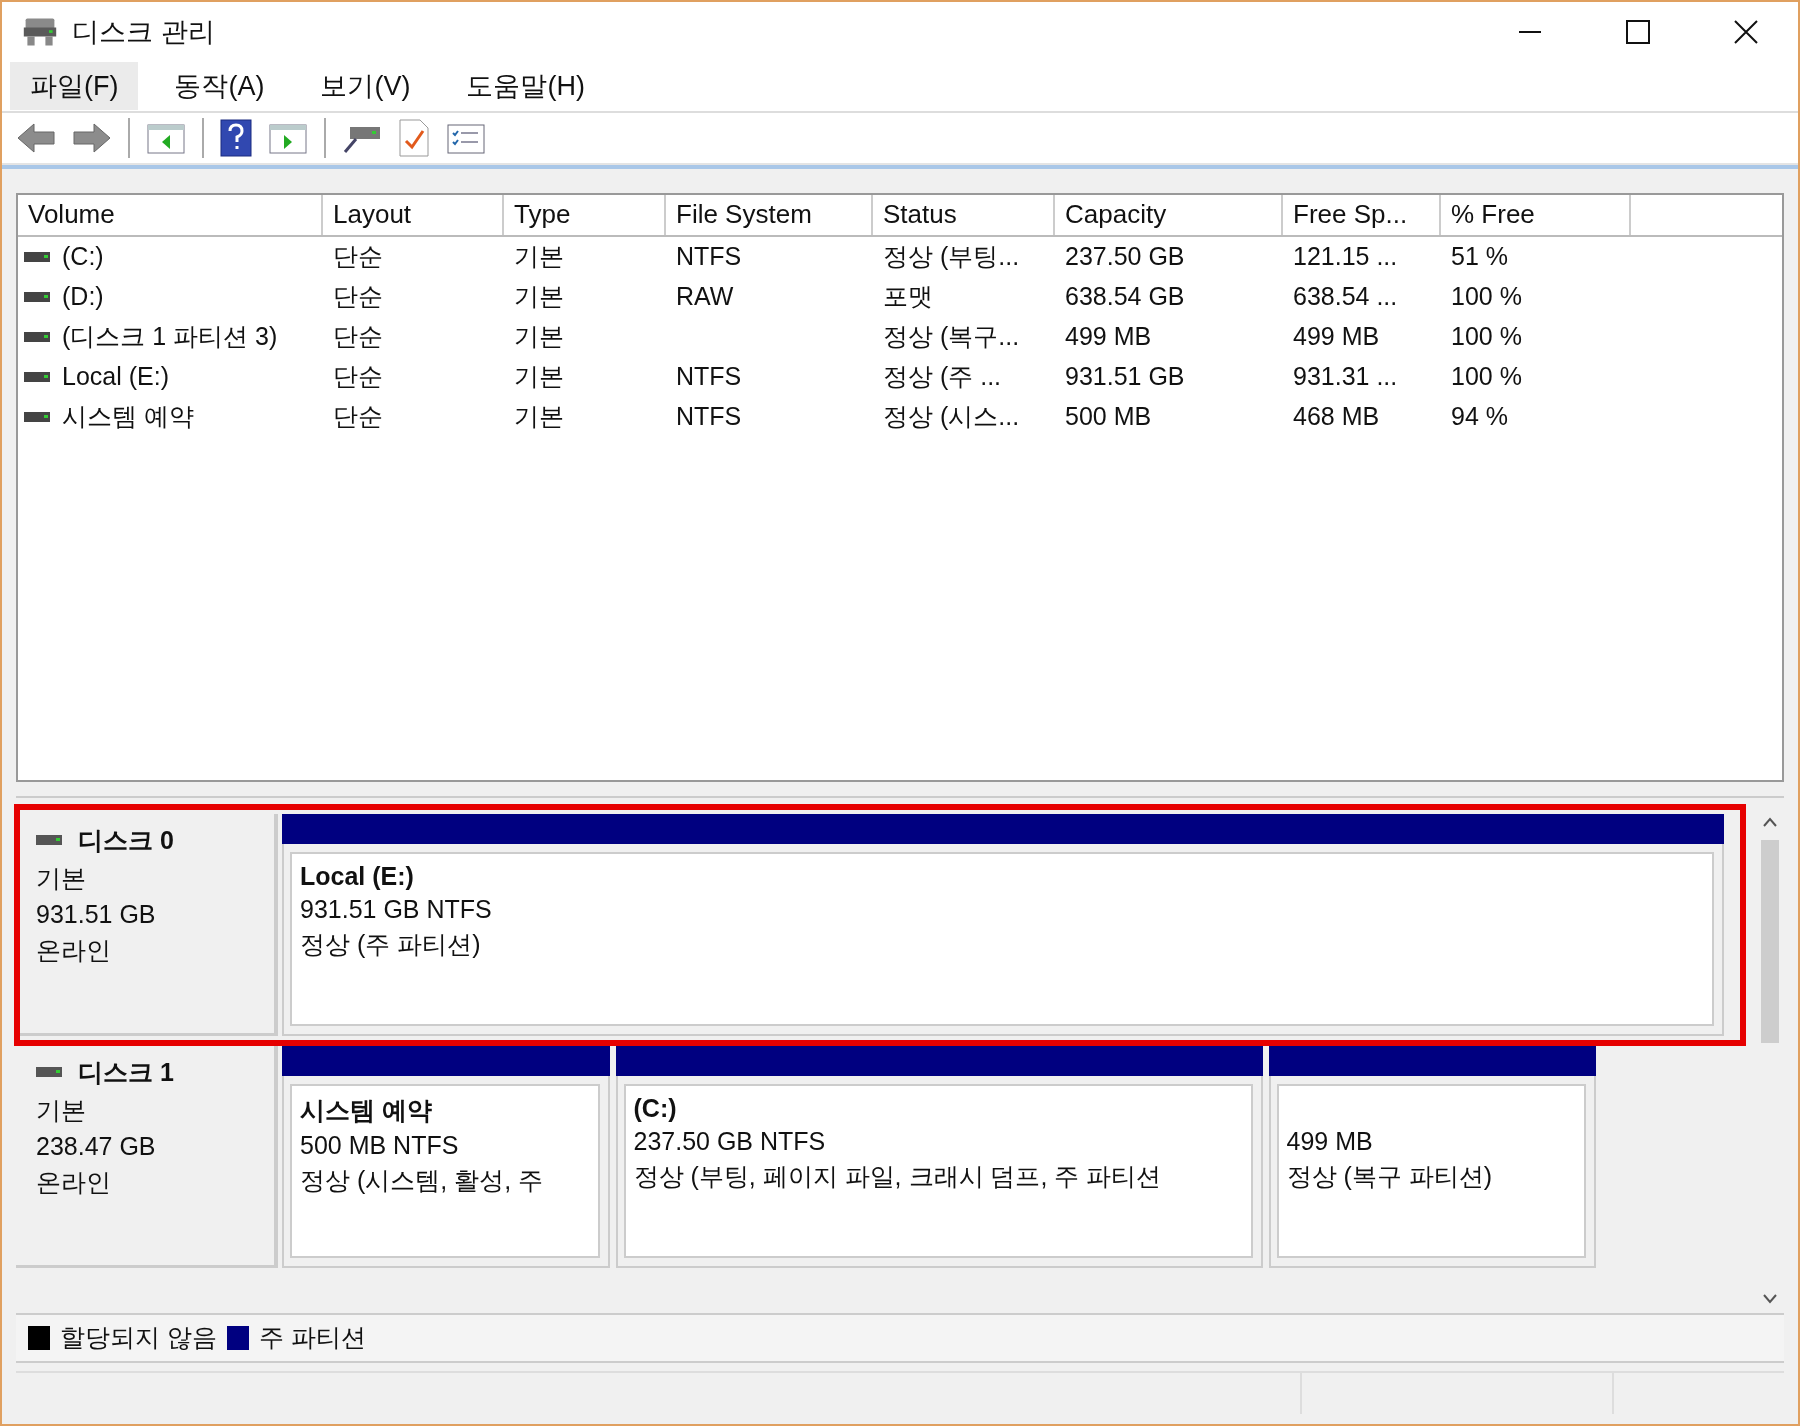 Image resolution: width=1800 pixels, height=1426 pixels. What do you see at coordinates (585, 214) in the screenshot?
I see `column-header: Type` at bounding box center [585, 214].